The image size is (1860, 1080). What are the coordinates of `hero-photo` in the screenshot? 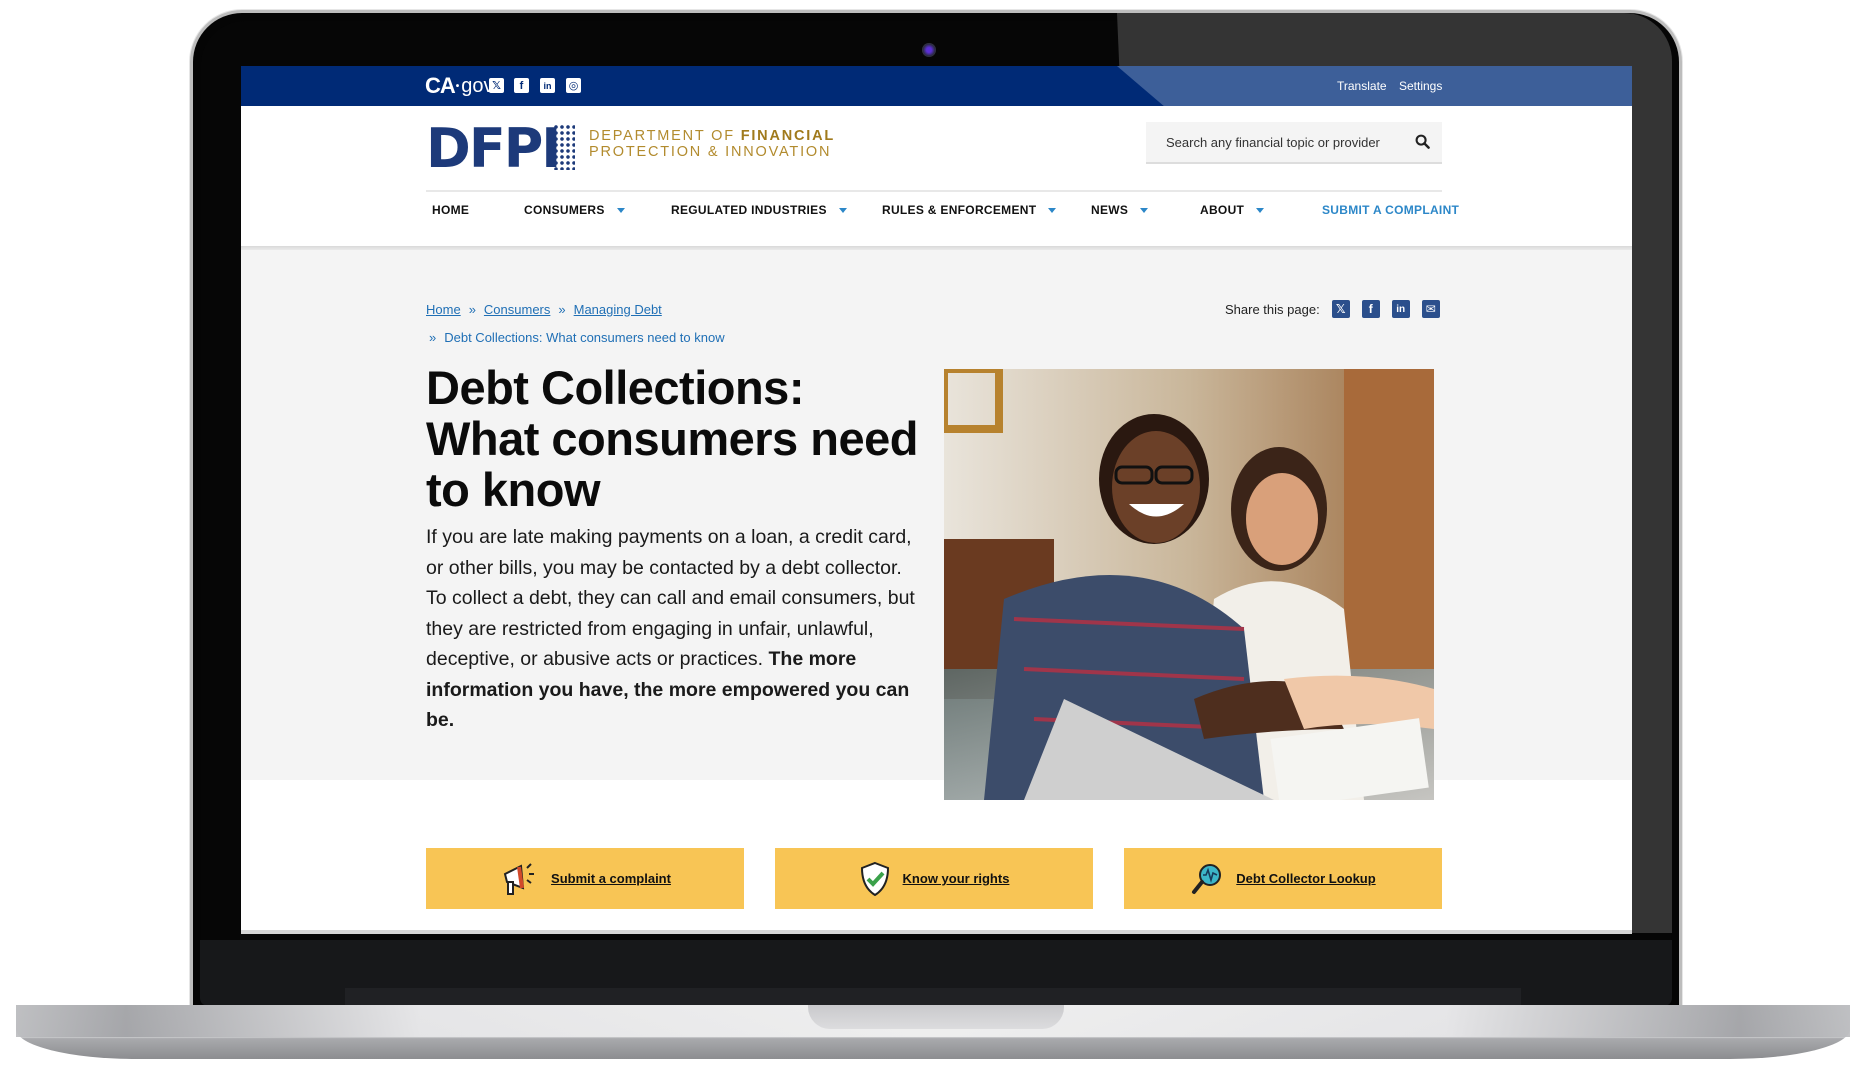 It's located at (1189, 584).